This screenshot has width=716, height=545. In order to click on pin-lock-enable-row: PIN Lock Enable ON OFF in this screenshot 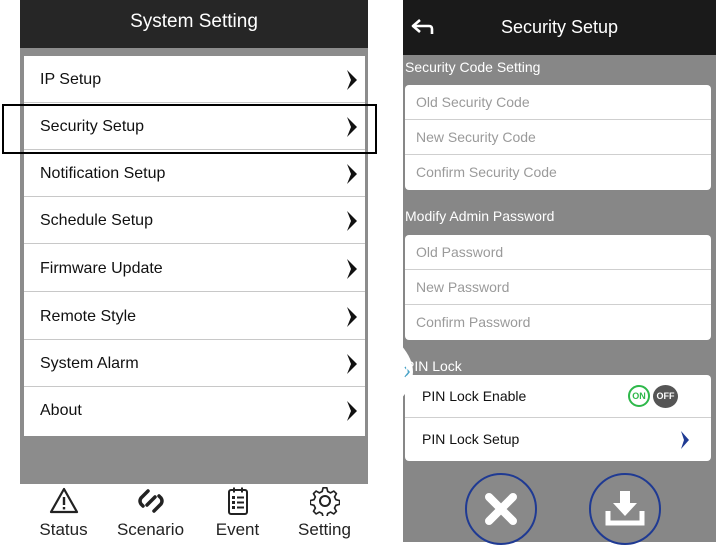, I will do `click(558, 396)`.